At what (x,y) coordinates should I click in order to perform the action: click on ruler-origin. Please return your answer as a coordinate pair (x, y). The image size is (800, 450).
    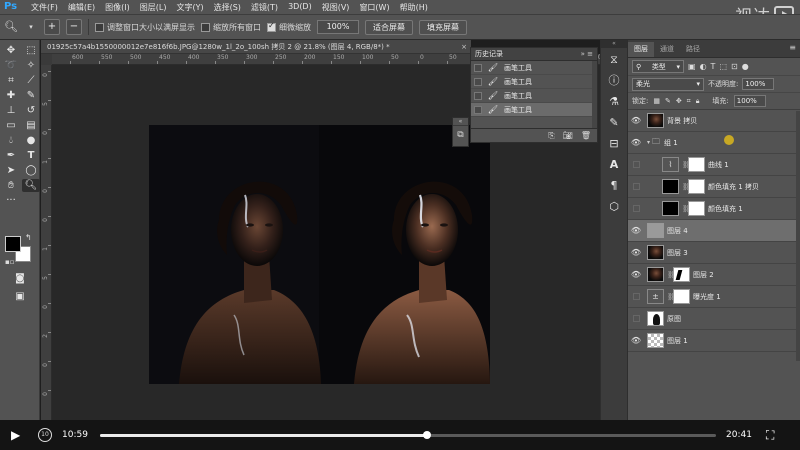
    Looking at the image, I should click on (46, 59).